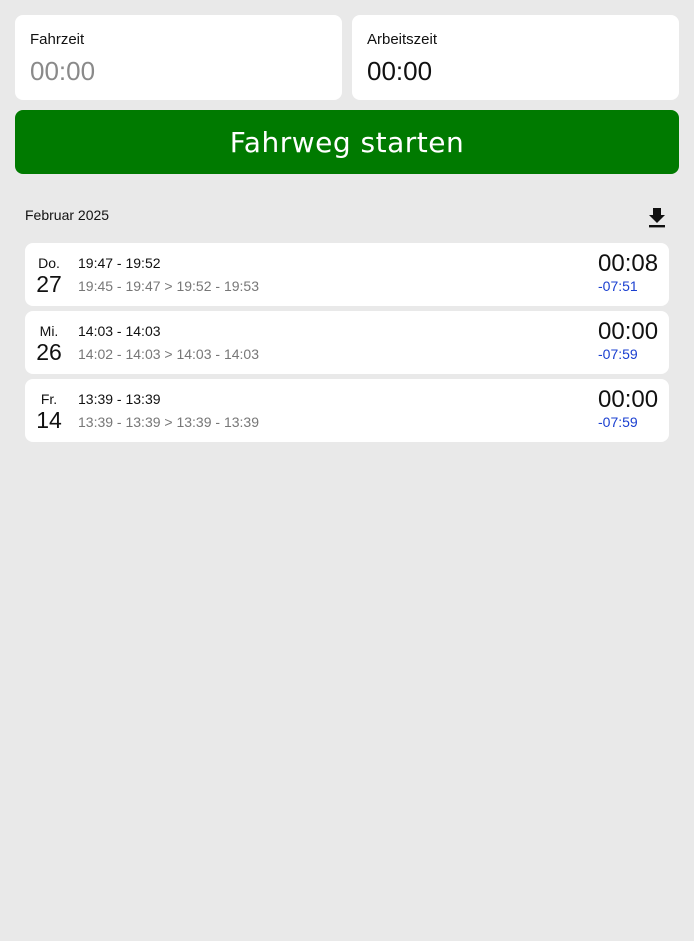 The image size is (694, 941). Describe the element at coordinates (49, 284) in the screenshot. I see `day-number: 27` at that location.